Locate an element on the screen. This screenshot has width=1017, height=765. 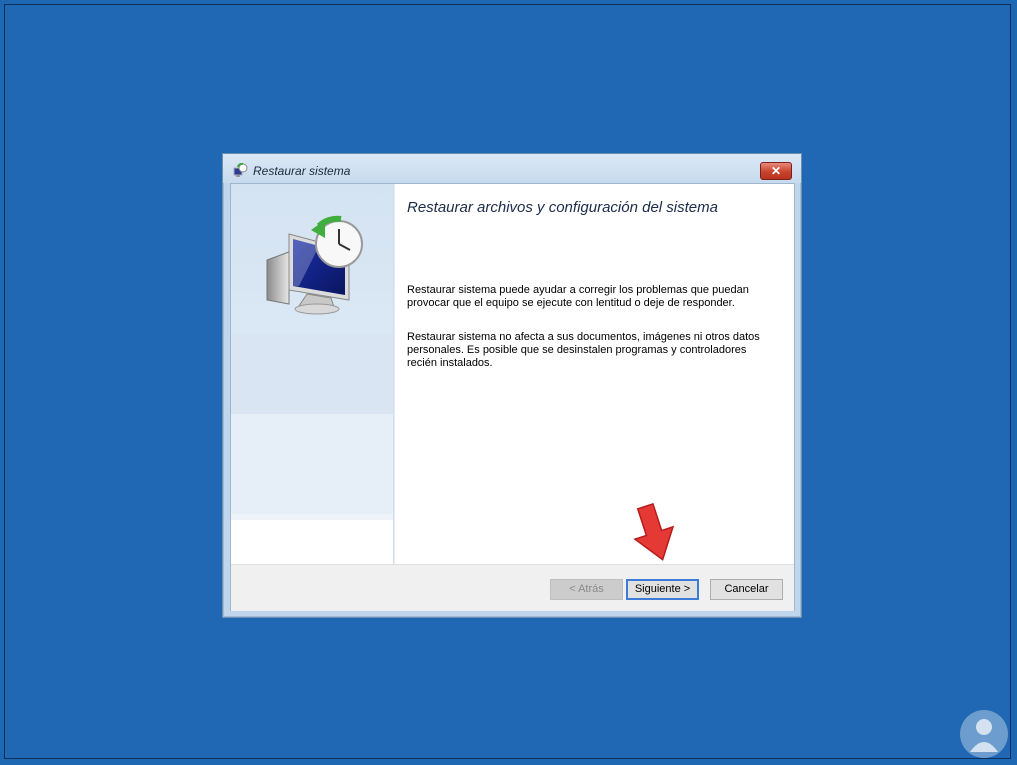
window-title: Restaurar sistema is located at coordinates (302, 171).